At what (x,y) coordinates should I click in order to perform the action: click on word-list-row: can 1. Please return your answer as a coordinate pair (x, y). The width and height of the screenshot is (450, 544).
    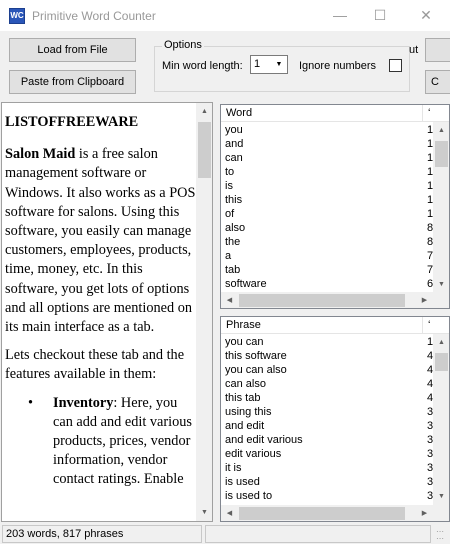
    Looking at the image, I should click on (327, 158).